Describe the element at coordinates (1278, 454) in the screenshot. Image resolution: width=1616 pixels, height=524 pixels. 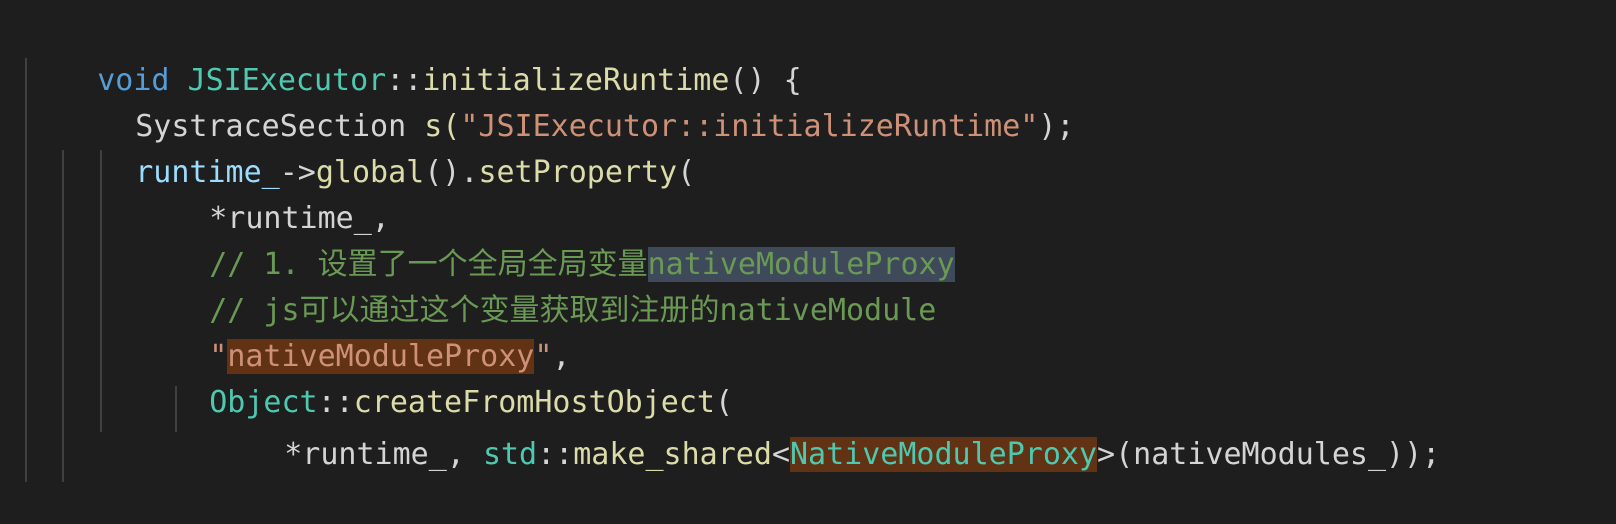
I see `line-tail: (nativeModules_));` at that location.